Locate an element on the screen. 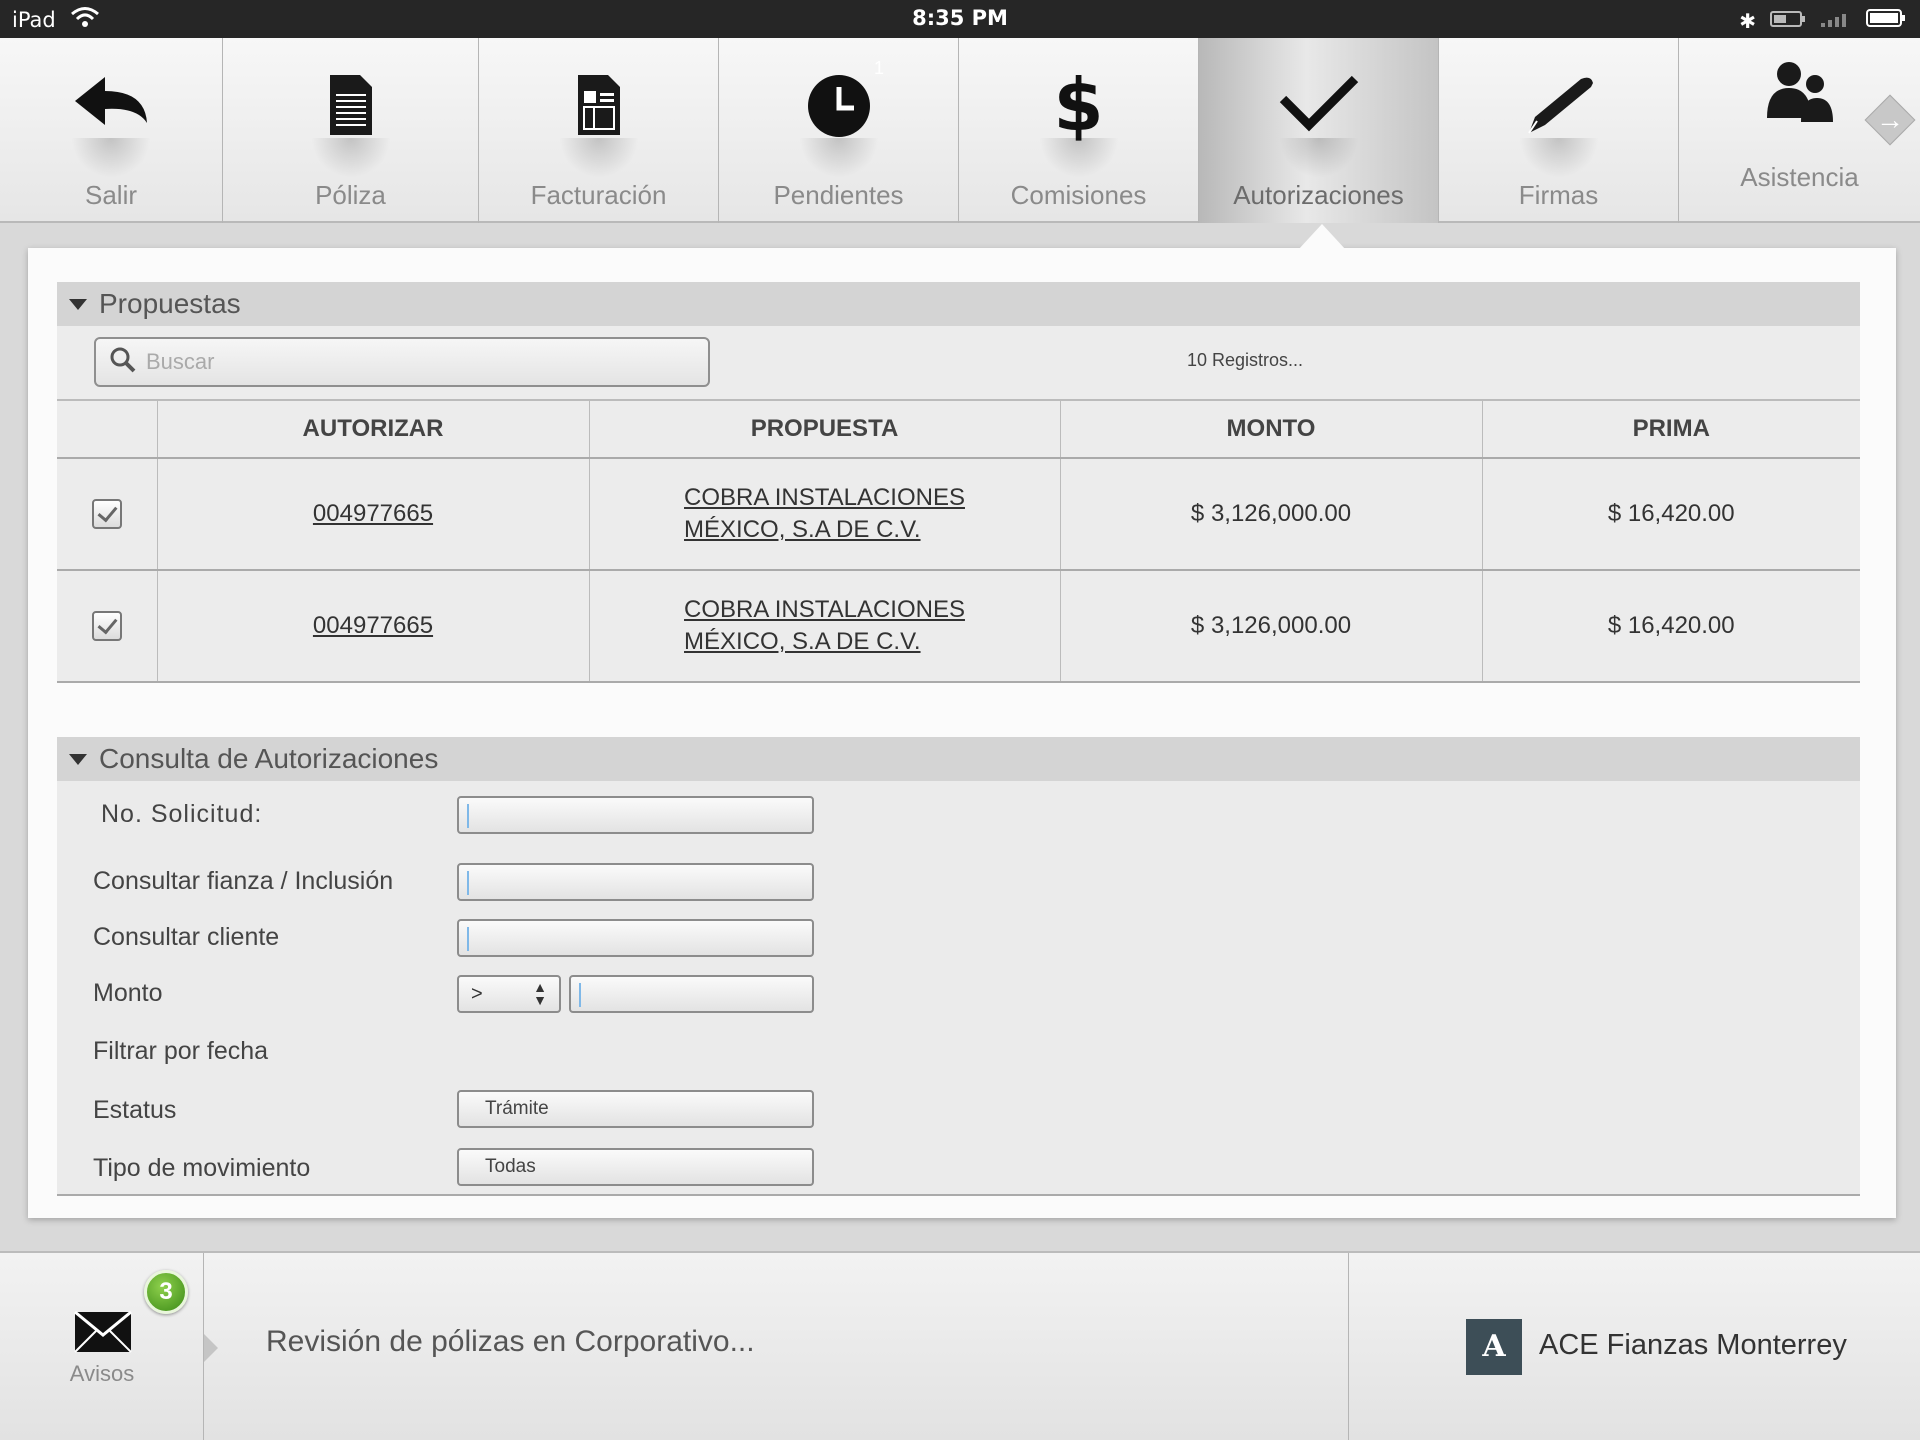  no-solicitud-label: No. Solicitud: is located at coordinates (182, 814).